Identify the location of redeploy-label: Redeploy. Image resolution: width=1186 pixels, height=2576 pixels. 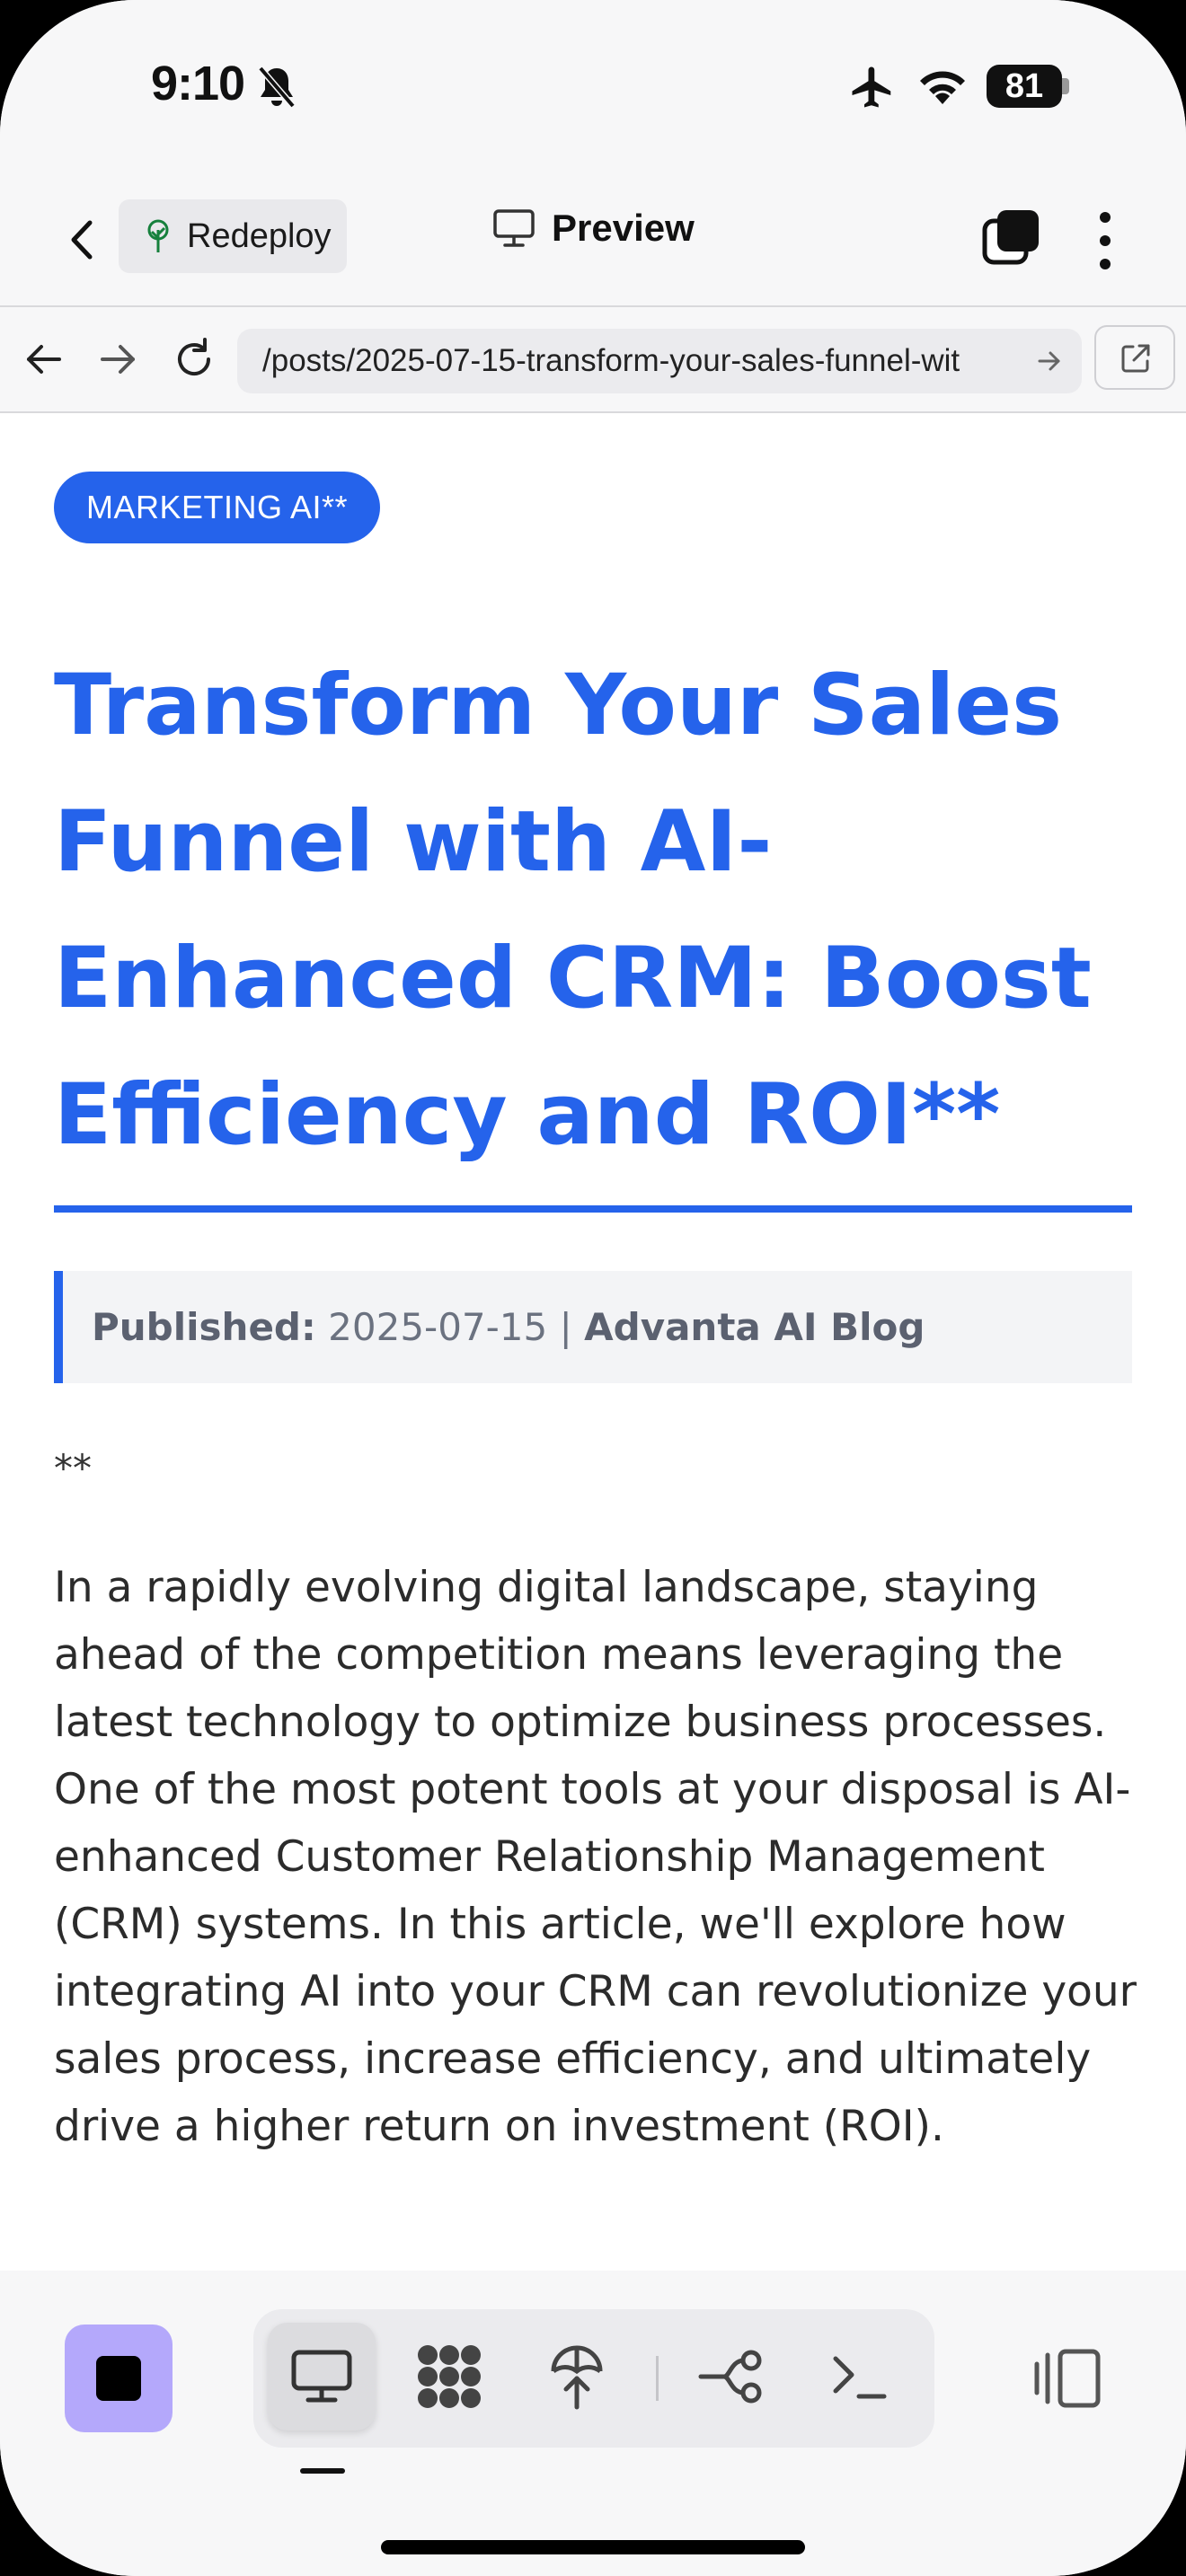
(259, 235).